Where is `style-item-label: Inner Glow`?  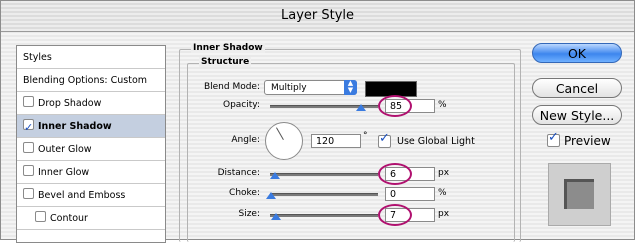 style-item-label: Inner Glow is located at coordinates (64, 172).